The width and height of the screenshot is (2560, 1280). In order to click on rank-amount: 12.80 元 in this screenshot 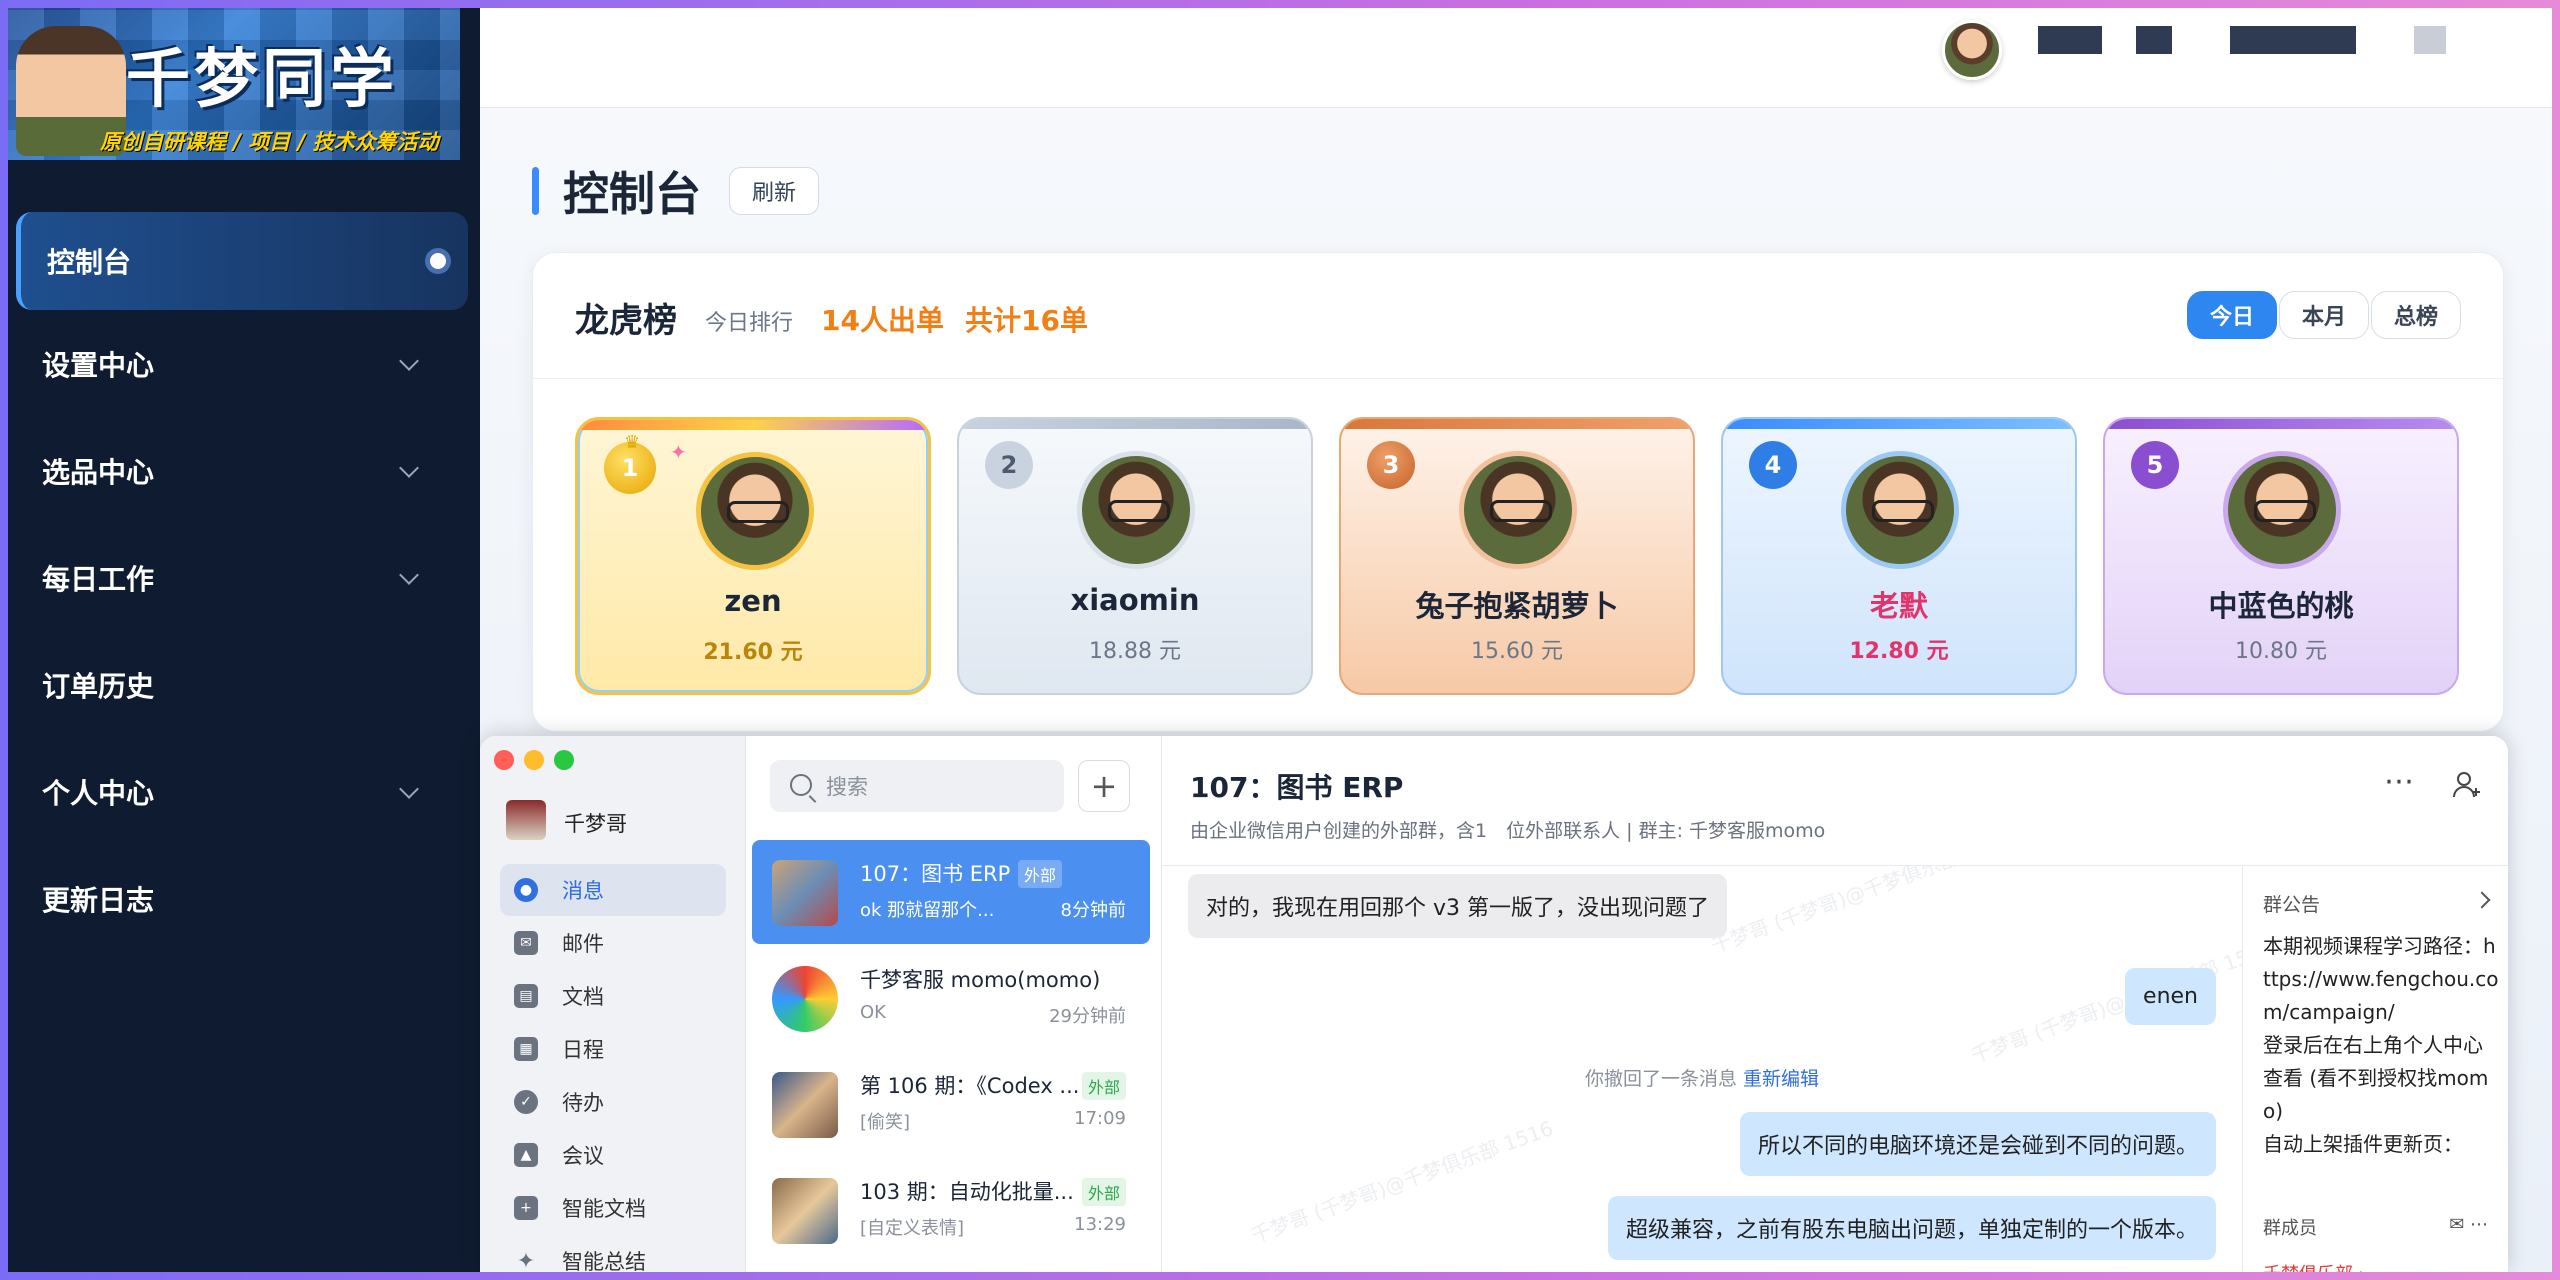, I will do `click(1899, 651)`.